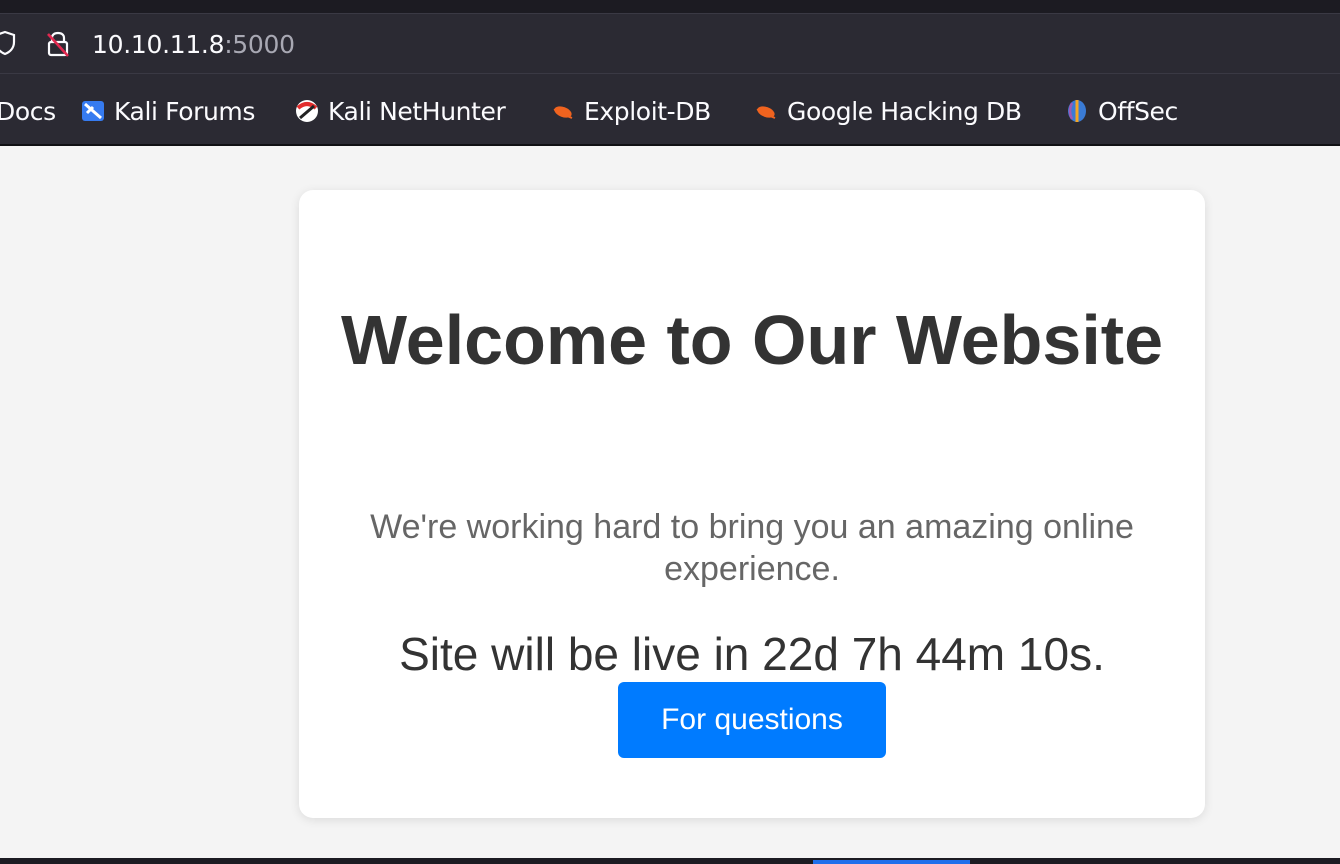  I want to click on page-title: Welcome to Our Website, so click(752, 340).